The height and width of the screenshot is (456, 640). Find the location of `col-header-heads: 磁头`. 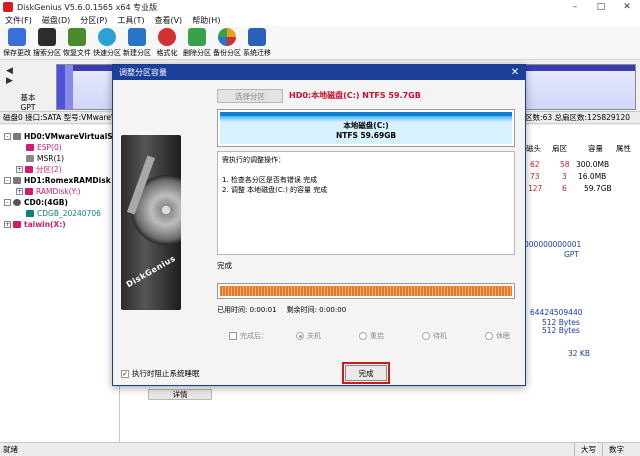

col-header-heads: 磁头 is located at coordinates (533, 148).